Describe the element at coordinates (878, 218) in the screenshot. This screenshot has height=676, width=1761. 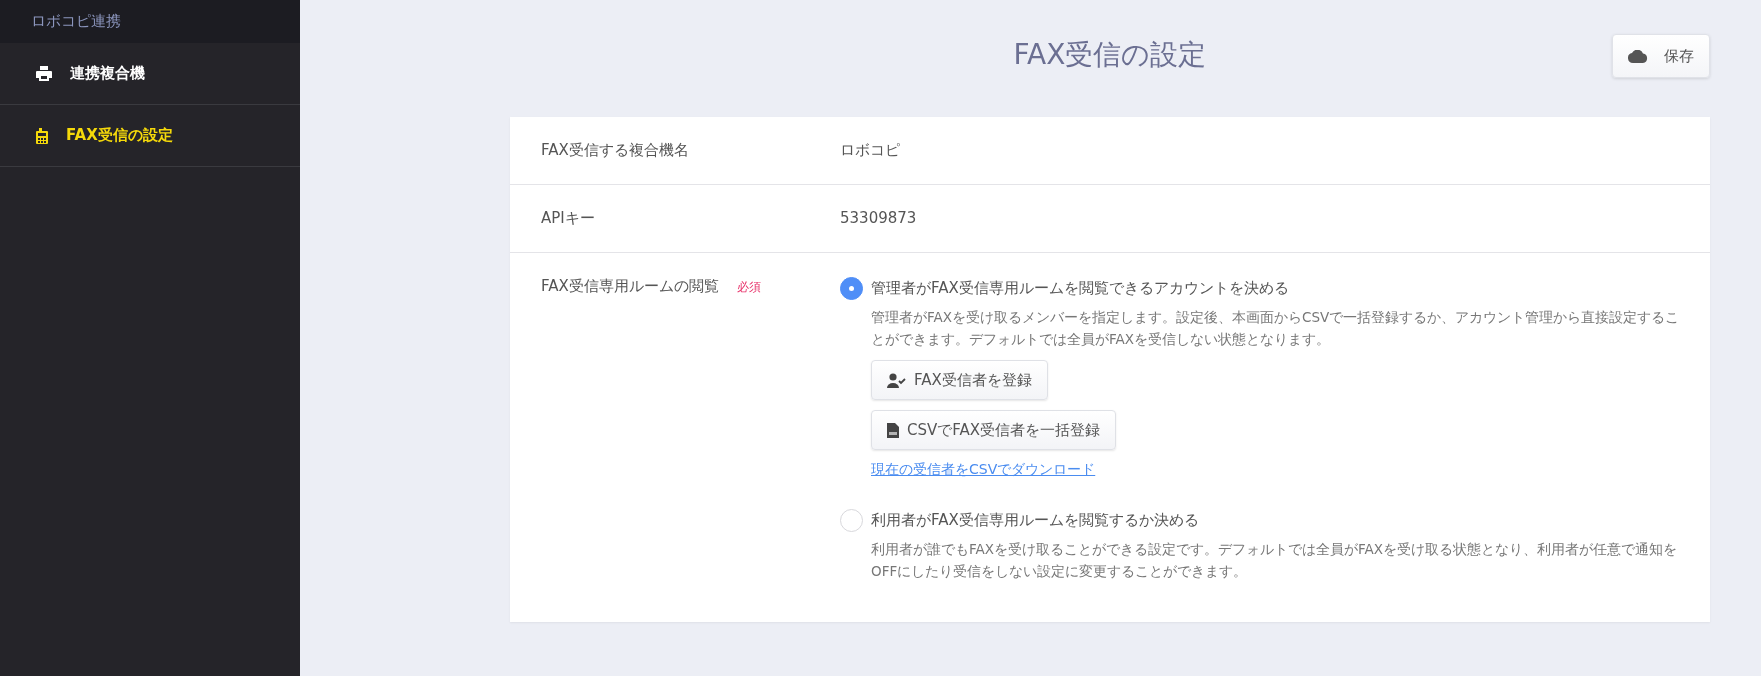
I see `field-value: 53309873` at that location.